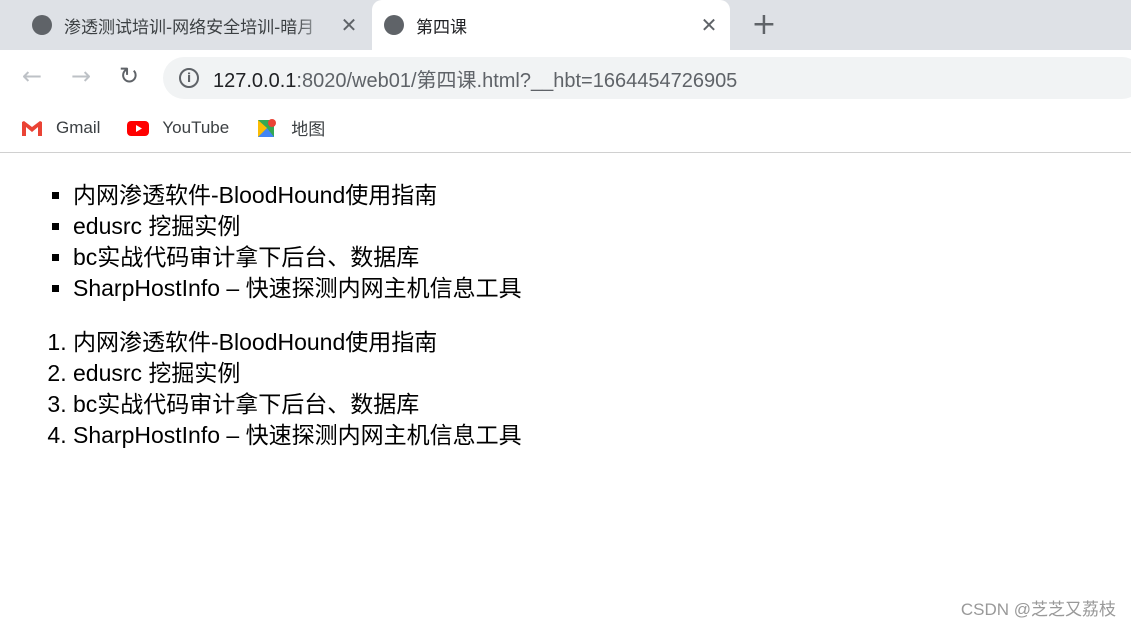 The height and width of the screenshot is (630, 1131). Describe the element at coordinates (189, 78) in the screenshot. I see `info-icon: i` at that location.